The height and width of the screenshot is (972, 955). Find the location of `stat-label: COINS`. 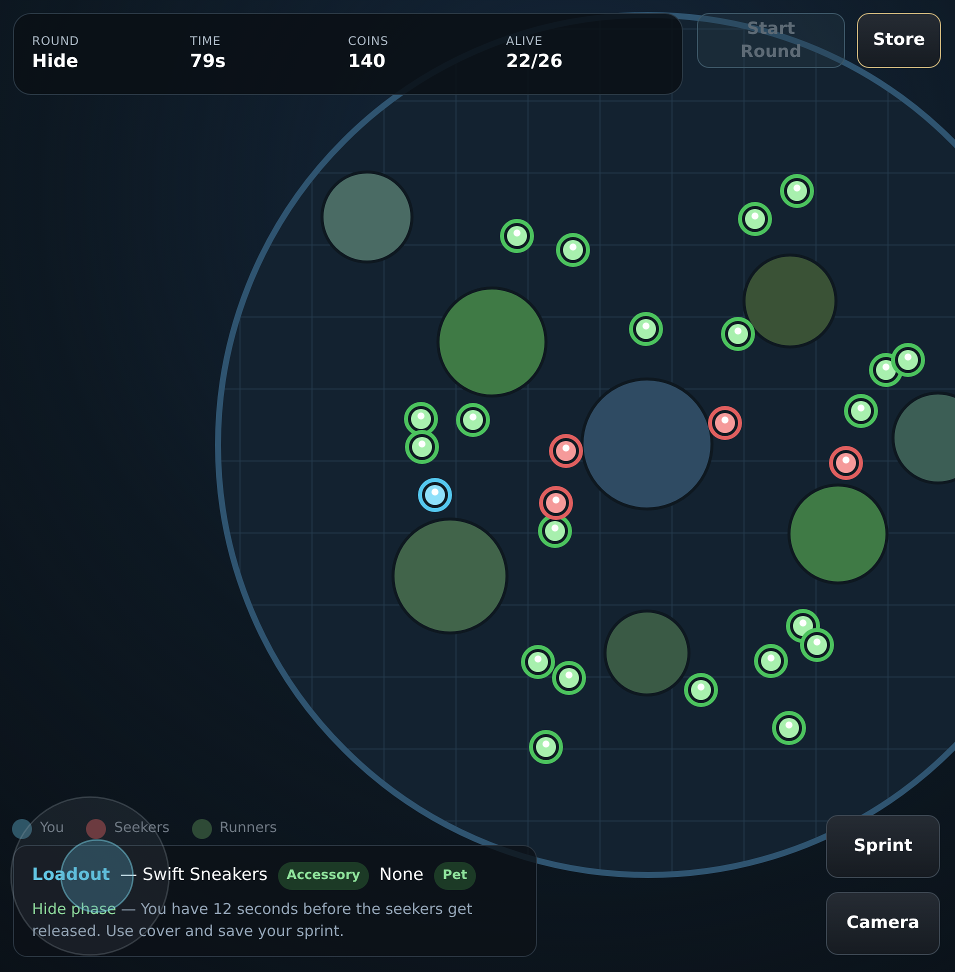

stat-label: COINS is located at coordinates (369, 41).